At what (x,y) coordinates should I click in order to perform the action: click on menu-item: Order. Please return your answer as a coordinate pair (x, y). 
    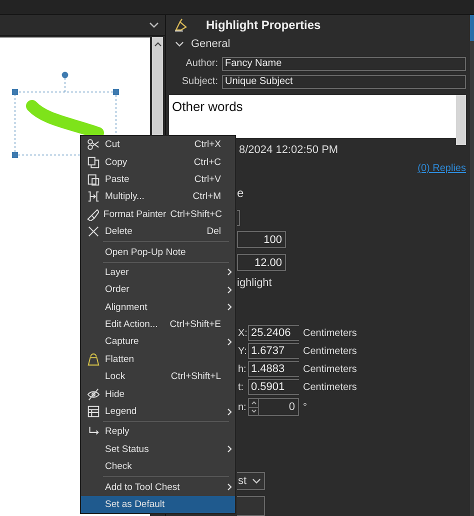
    Looking at the image, I should click on (158, 290).